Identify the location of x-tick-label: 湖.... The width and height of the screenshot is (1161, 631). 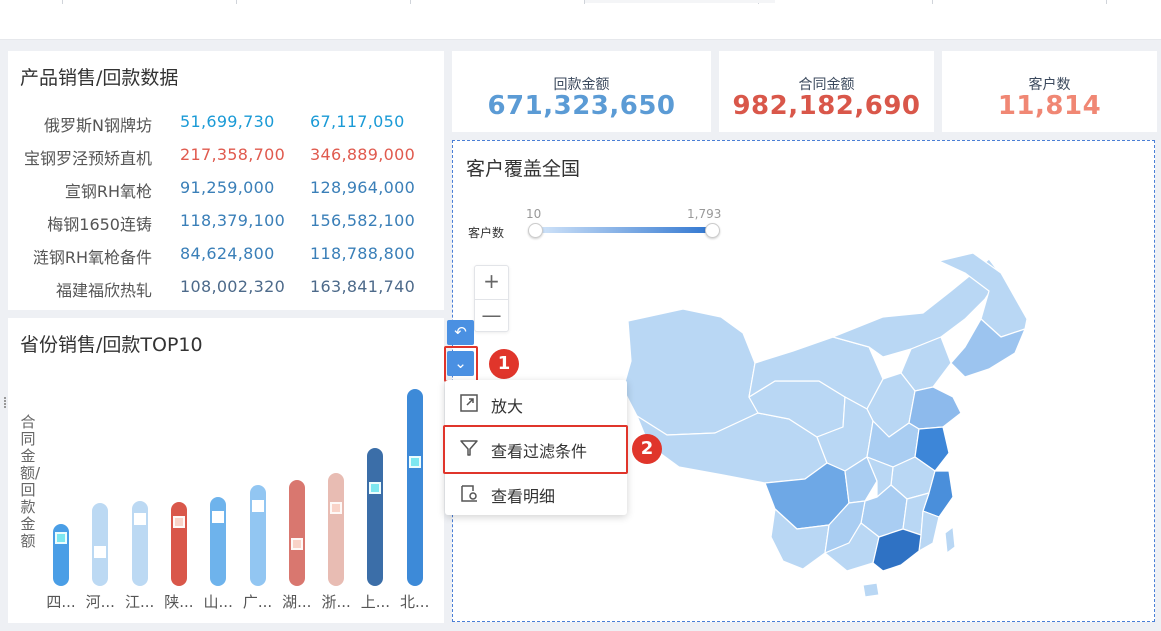
(297, 602).